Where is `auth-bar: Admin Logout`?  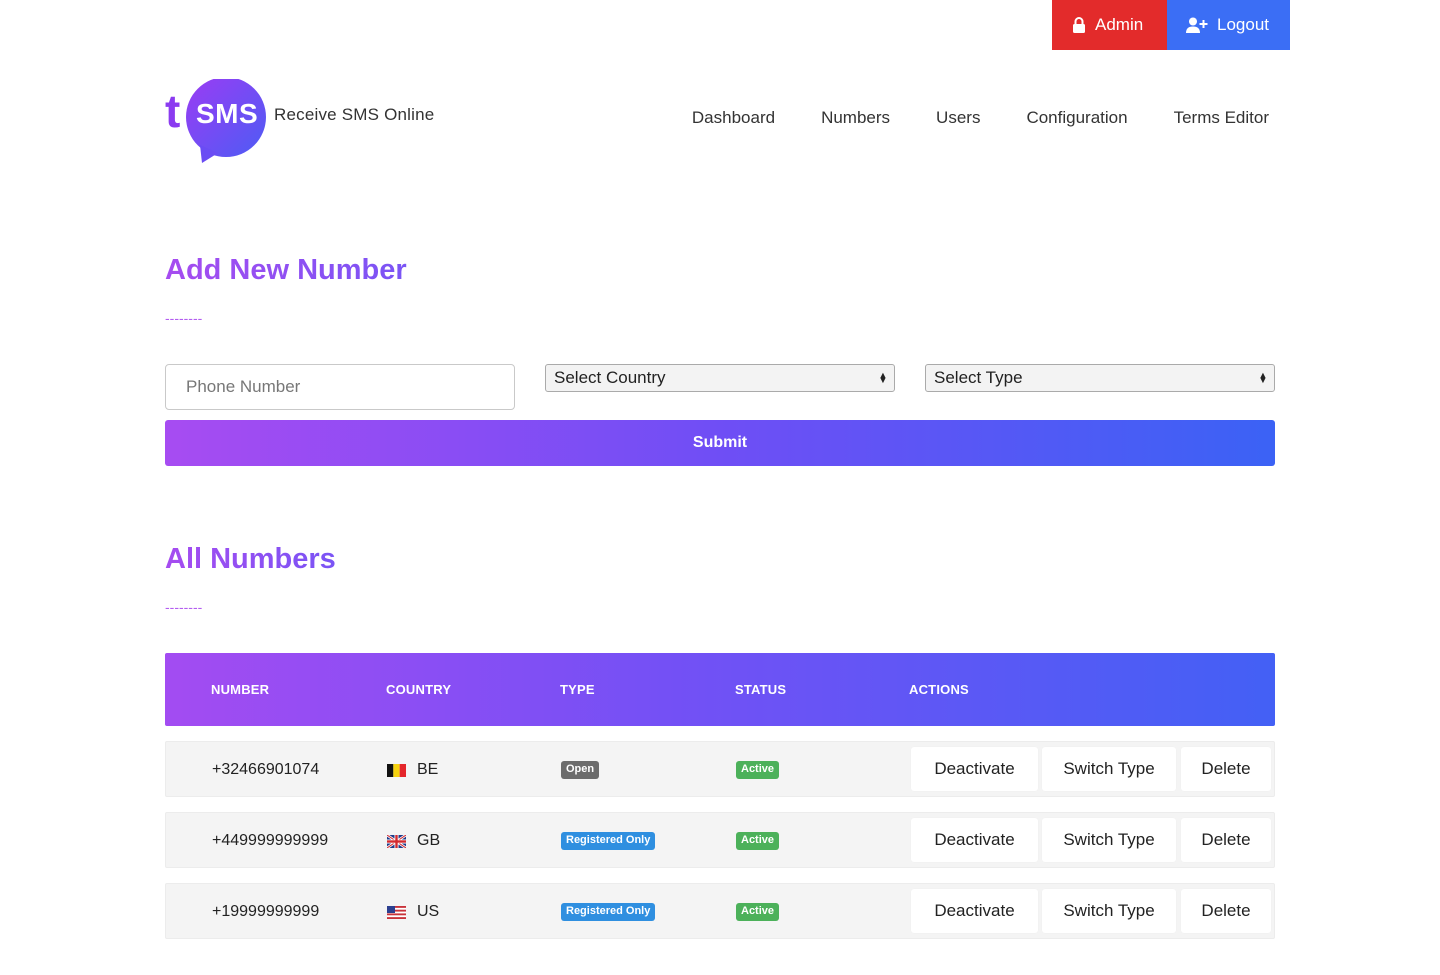
auth-bar: Admin Logout is located at coordinates (1171, 25).